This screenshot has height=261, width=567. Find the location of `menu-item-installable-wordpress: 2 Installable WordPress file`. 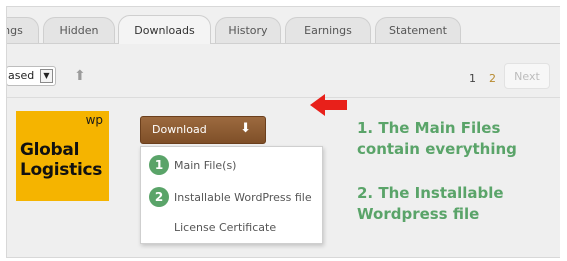

menu-item-installable-wordpress: 2 Installable WordPress file is located at coordinates (231, 198).